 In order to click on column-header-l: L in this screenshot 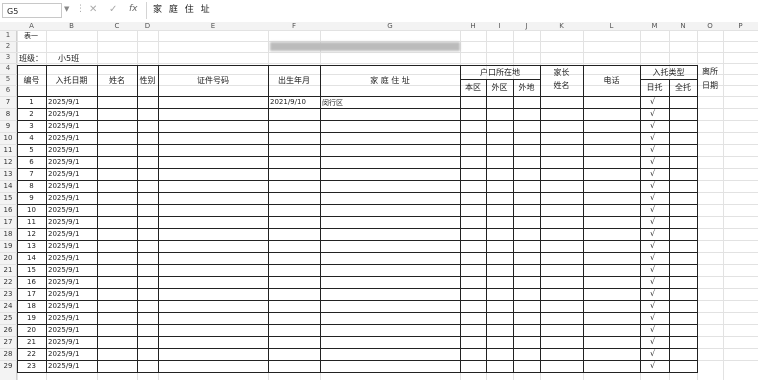, I will do `click(611, 26)`.